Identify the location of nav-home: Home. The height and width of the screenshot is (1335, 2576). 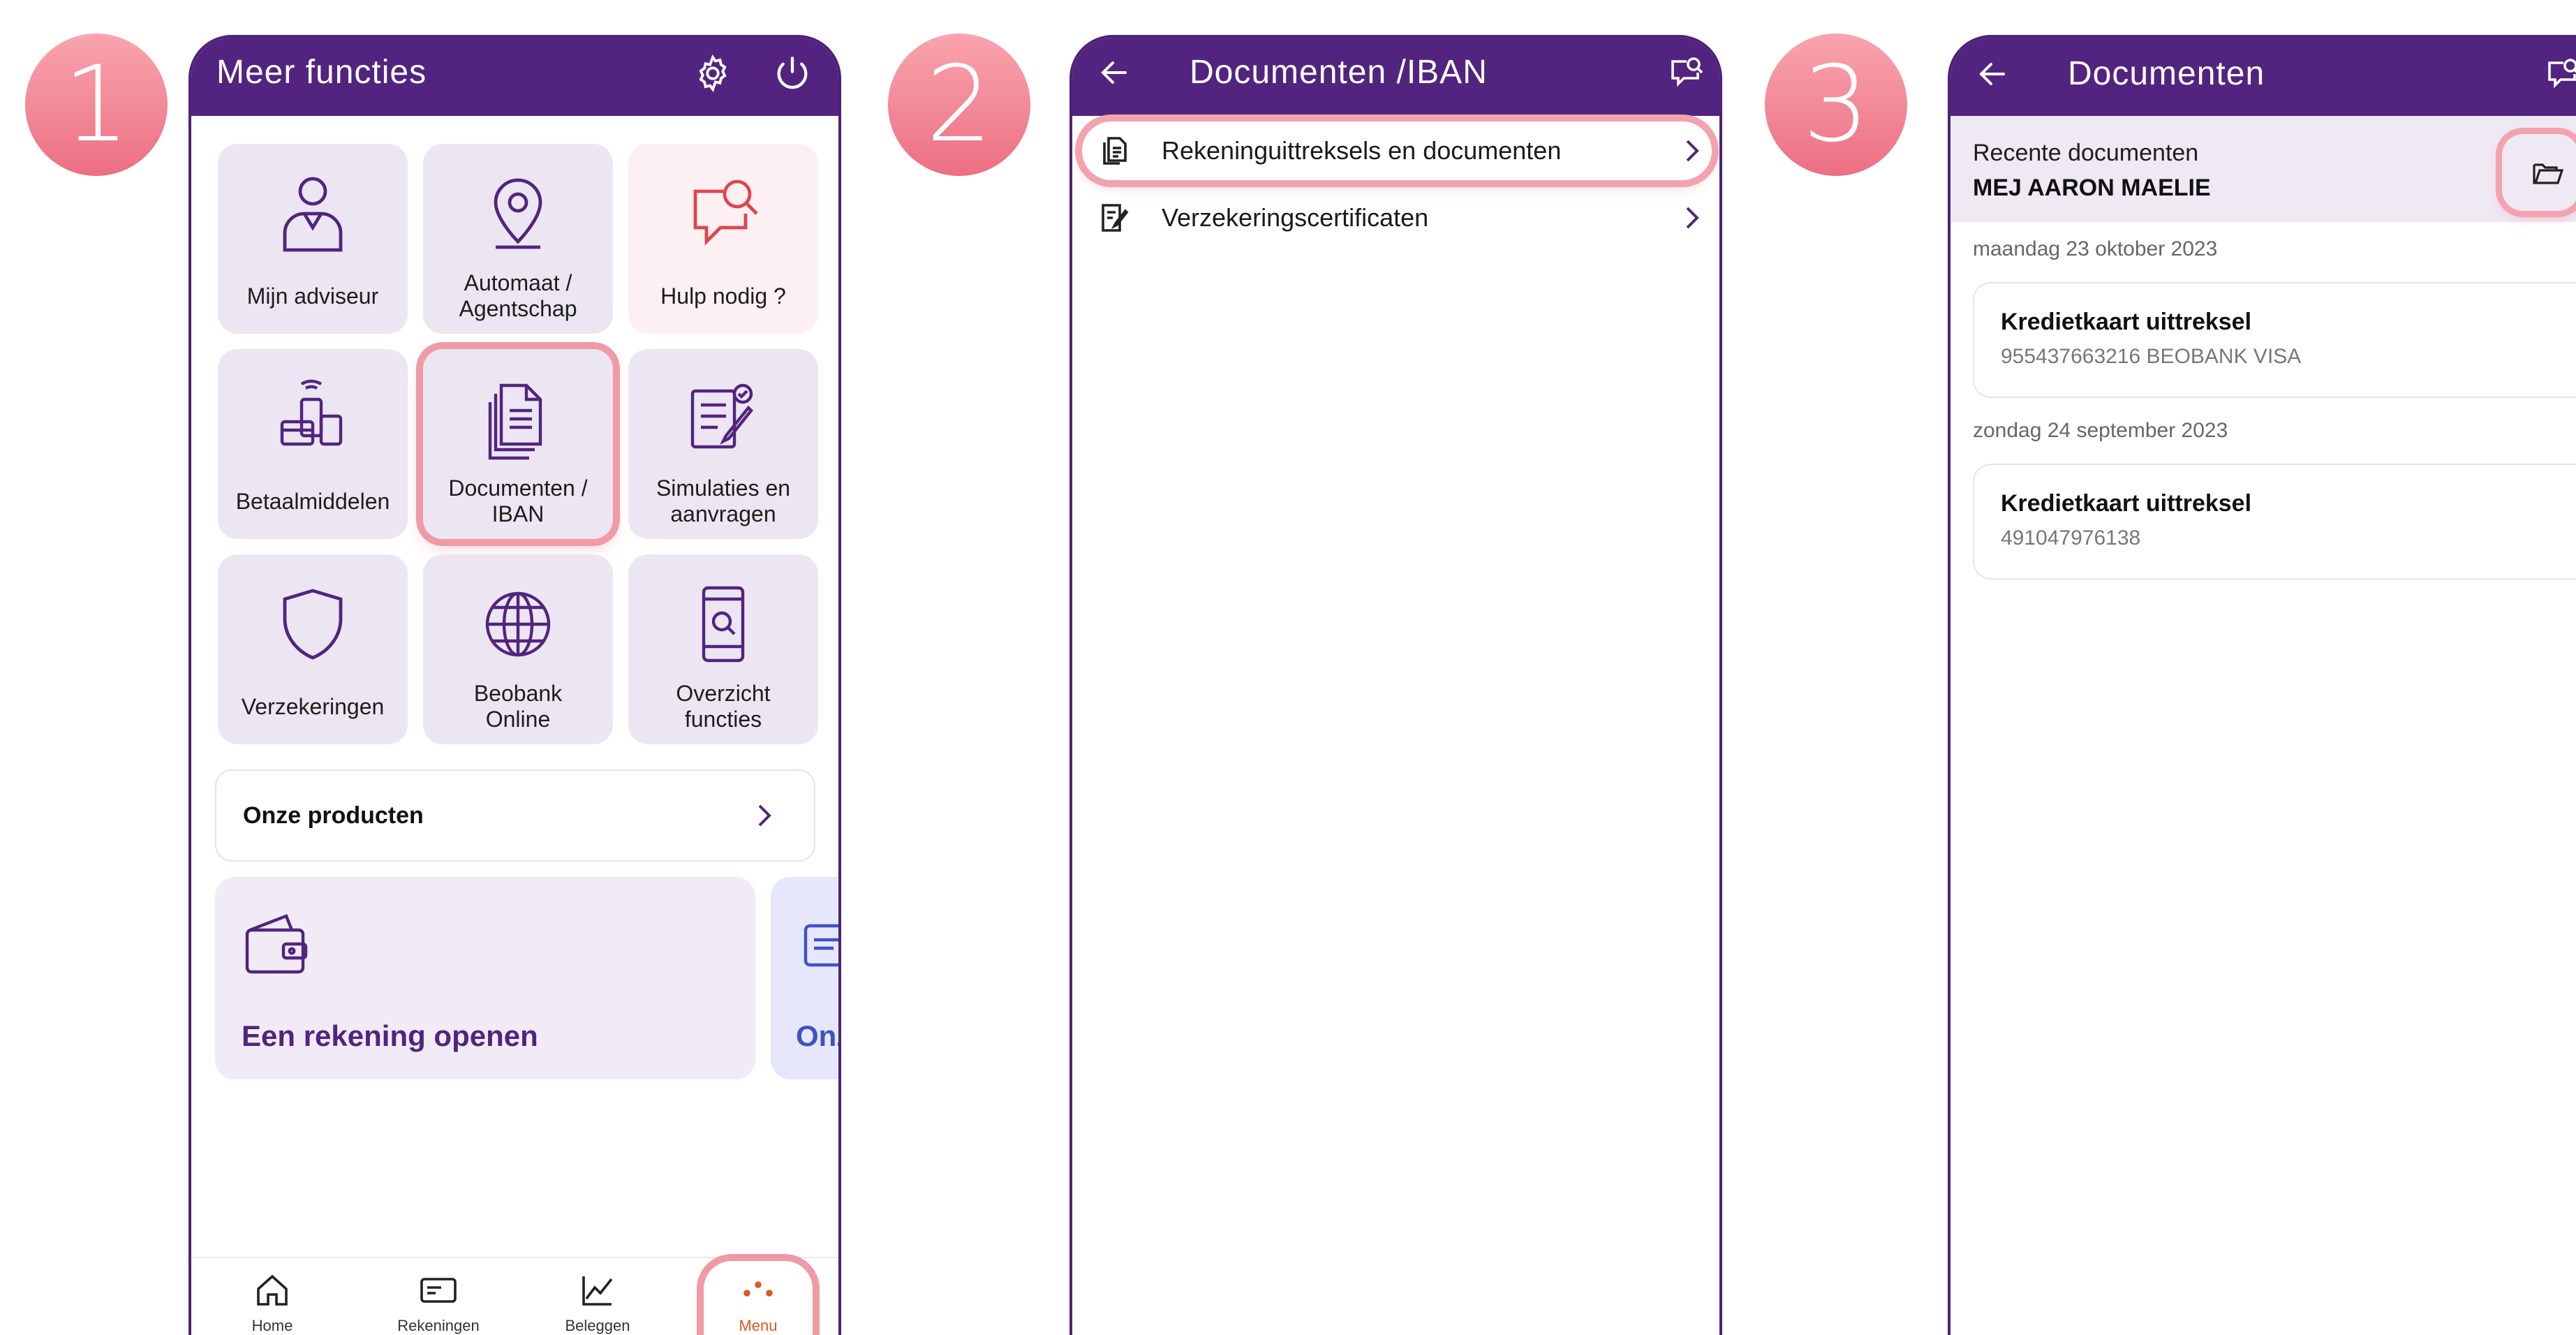
(272, 1297).